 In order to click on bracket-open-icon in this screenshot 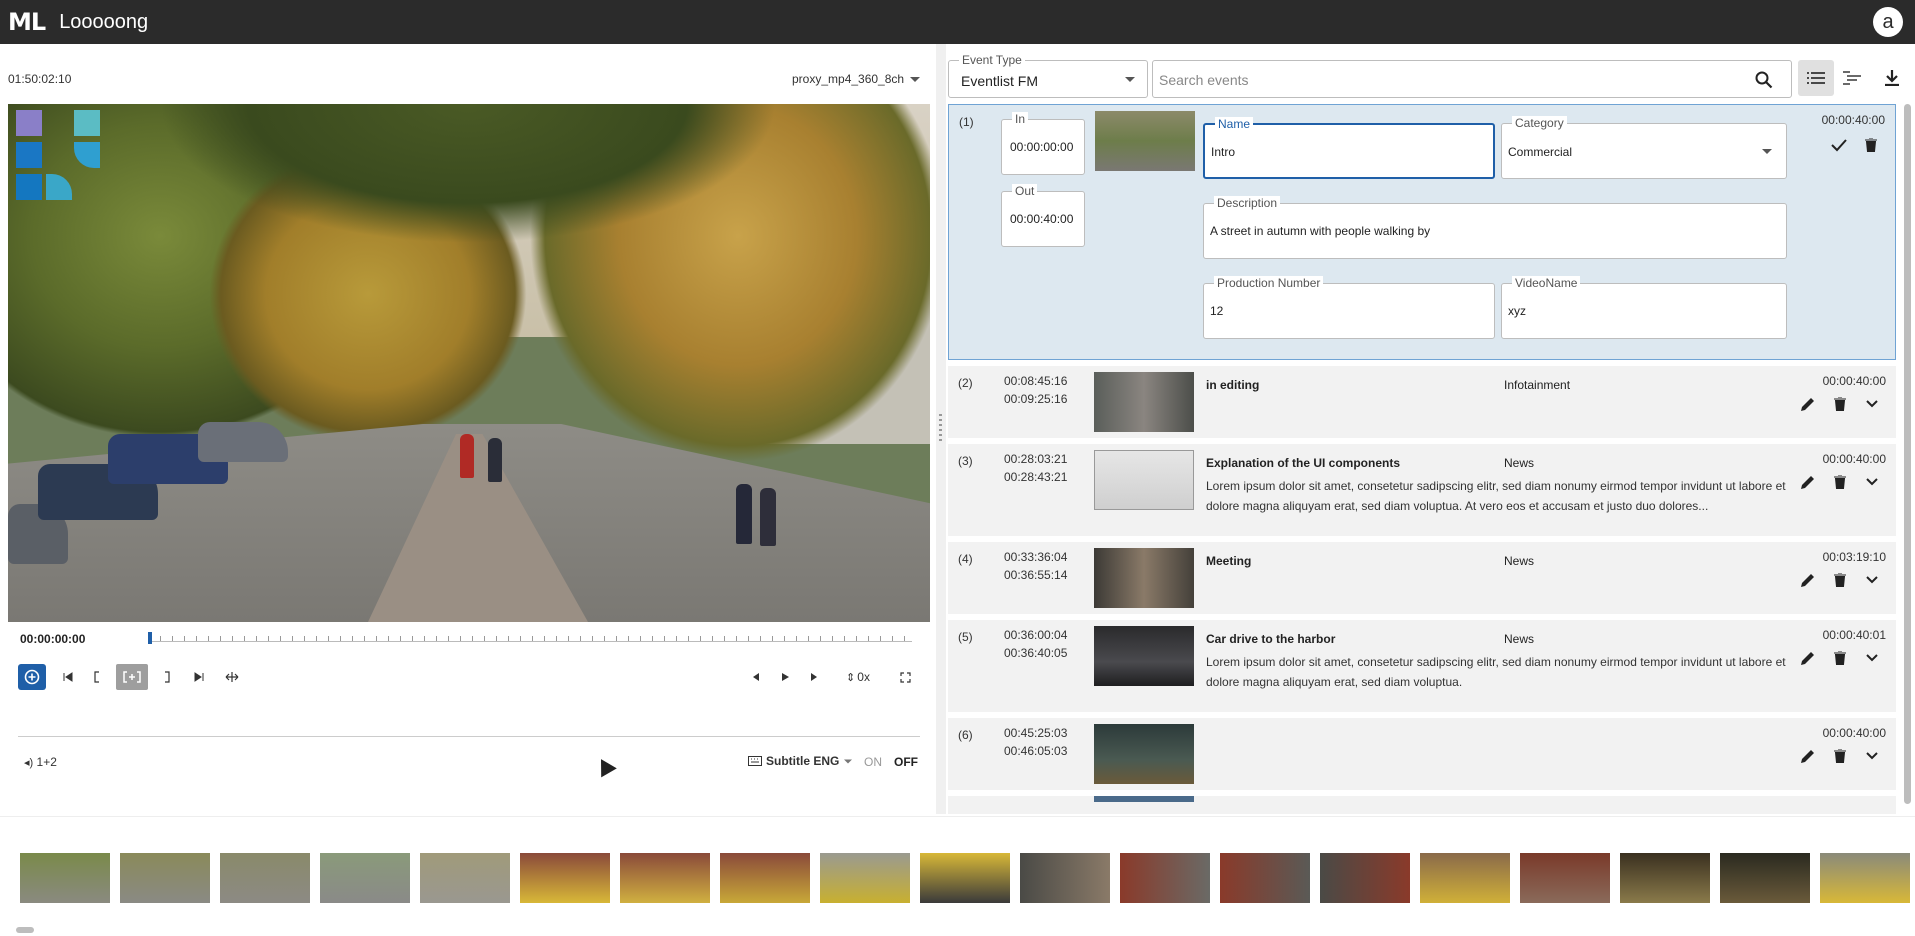, I will do `click(96, 677)`.